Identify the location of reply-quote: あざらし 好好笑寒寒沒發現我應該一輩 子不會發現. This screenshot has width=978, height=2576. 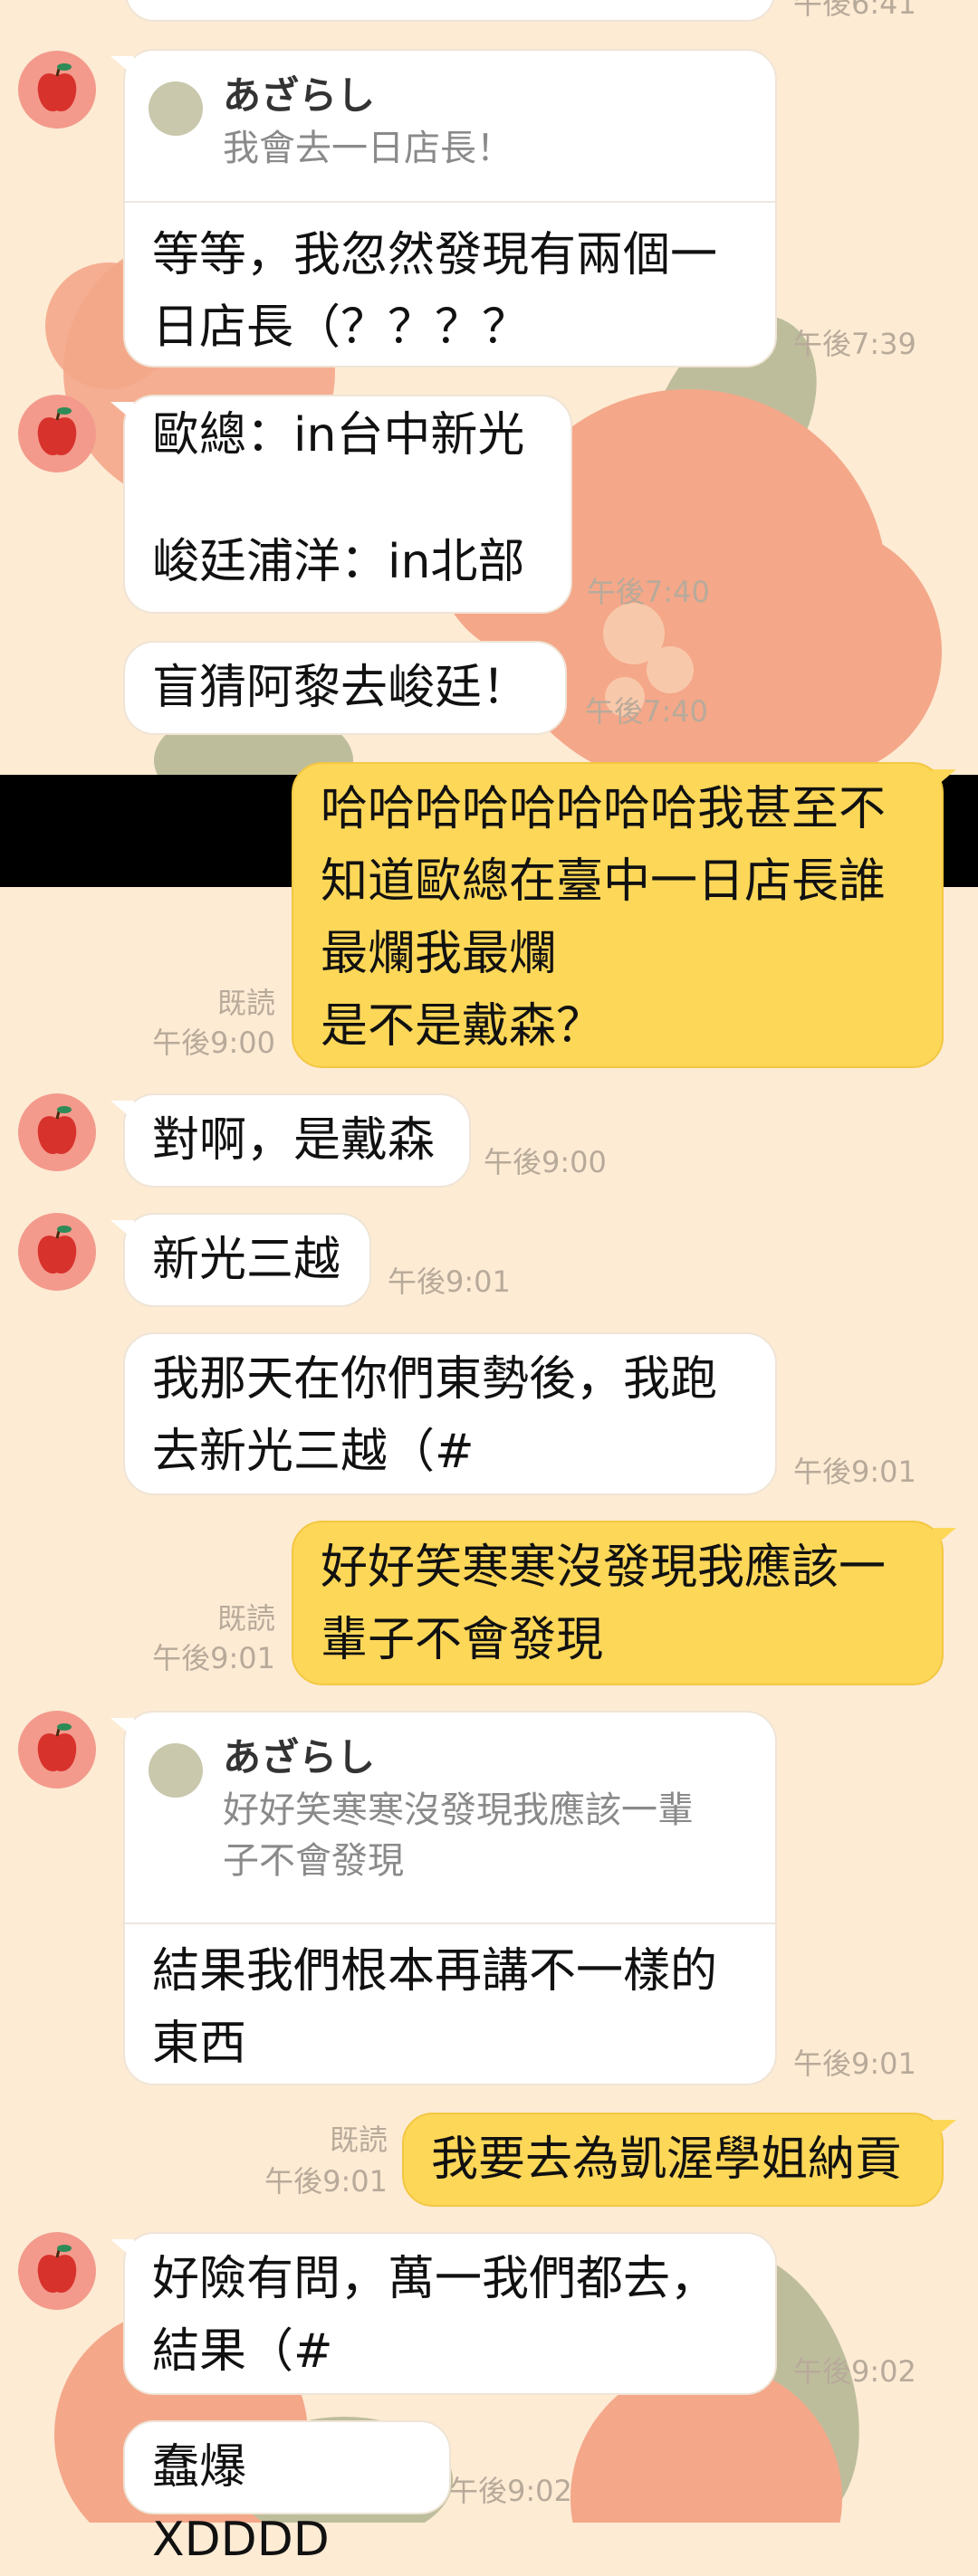
(450, 1819).